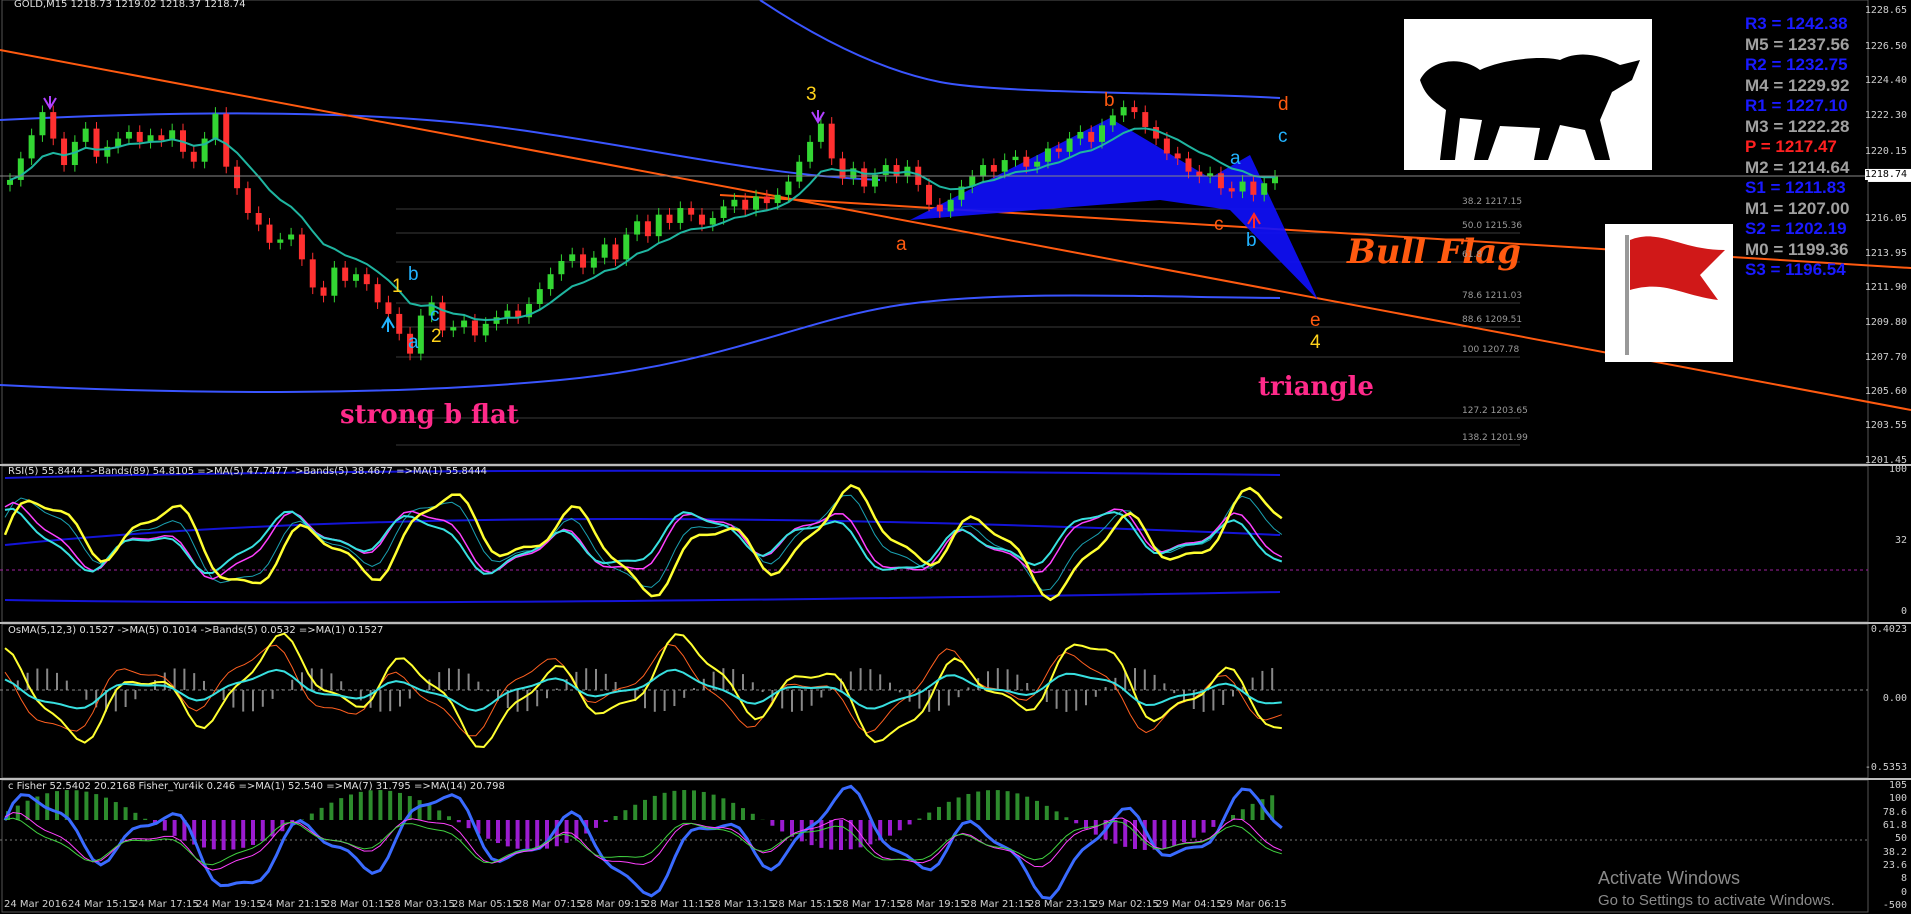 The height and width of the screenshot is (914, 1911). I want to click on time-axis-label: 29 Mar 02:15, so click(1125, 904).